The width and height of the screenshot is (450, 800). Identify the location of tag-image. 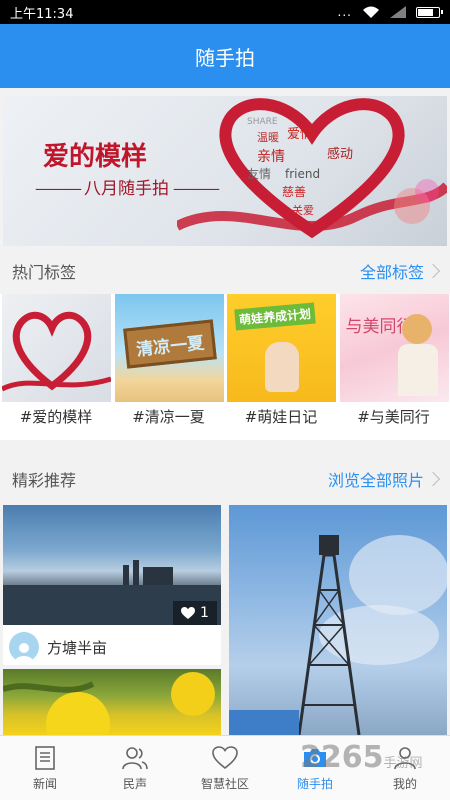
(56, 348).